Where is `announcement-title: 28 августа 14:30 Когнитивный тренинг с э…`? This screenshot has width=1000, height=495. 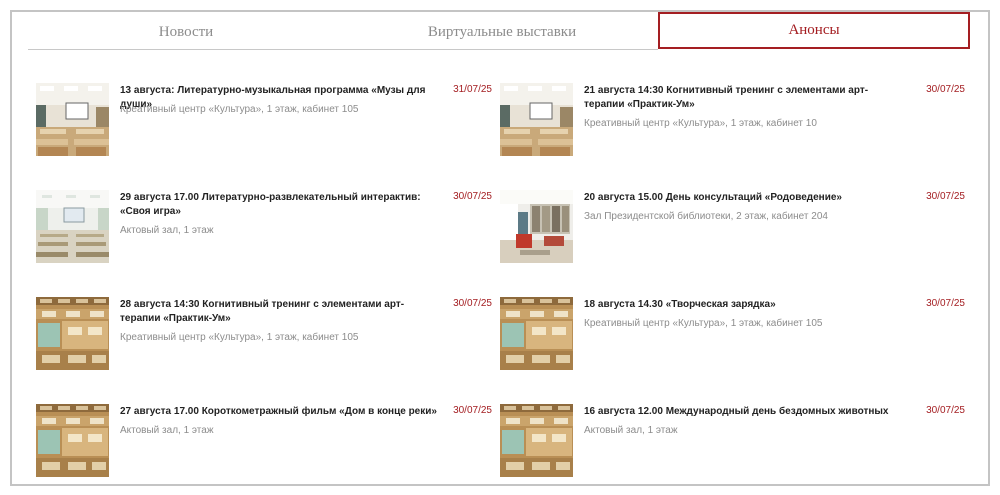 announcement-title: 28 августа 14:30 Когнитивный тренинг с э… is located at coordinates (281, 311).